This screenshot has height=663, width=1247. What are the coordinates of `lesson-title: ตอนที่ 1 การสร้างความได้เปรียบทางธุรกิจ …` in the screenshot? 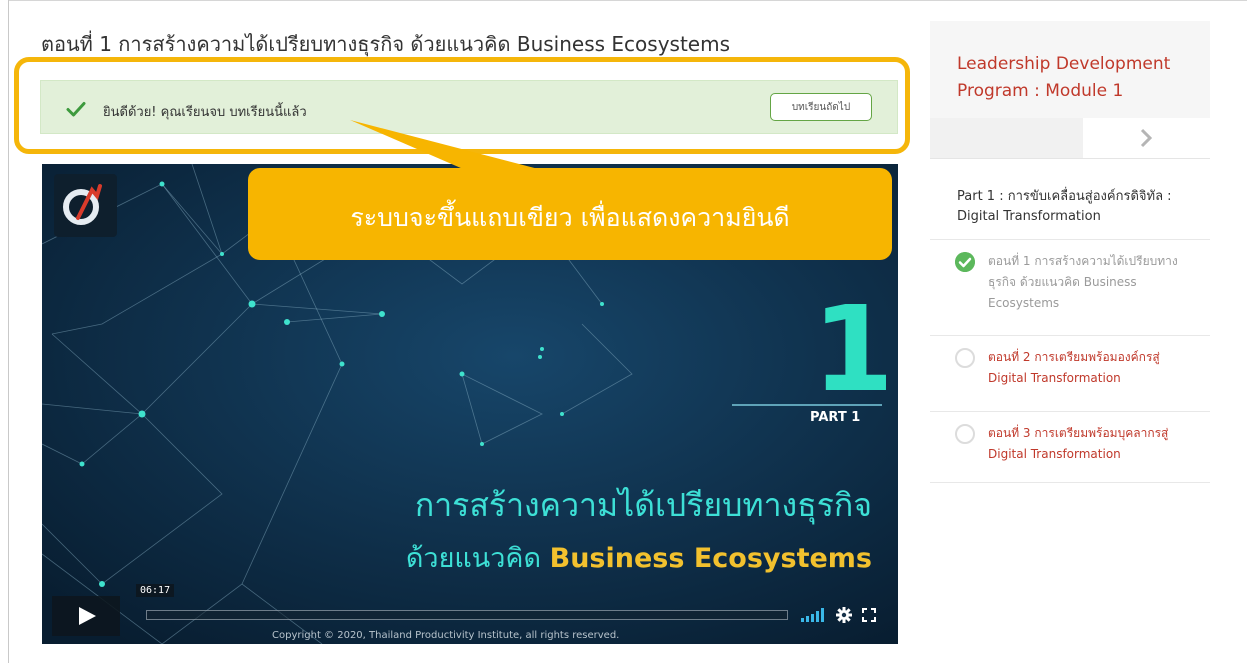 It's located at (385, 44).